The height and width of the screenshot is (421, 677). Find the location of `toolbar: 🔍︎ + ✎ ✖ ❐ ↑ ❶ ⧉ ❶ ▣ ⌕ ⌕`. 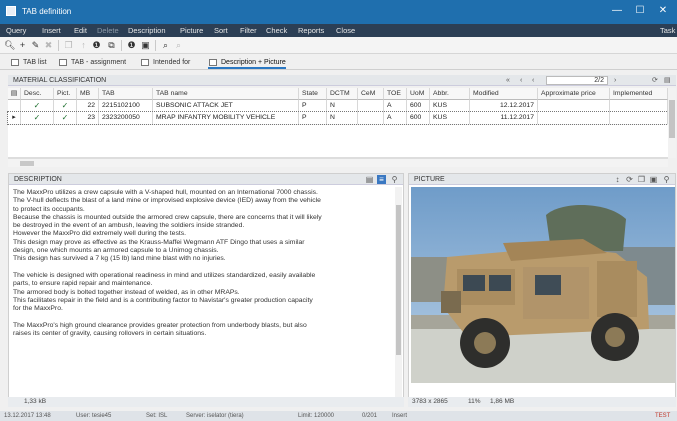

toolbar: 🔍︎ + ✎ ✖ ❐ ↑ ❶ ⧉ ❶ ▣ ⌕ ⌕ is located at coordinates (338, 45).